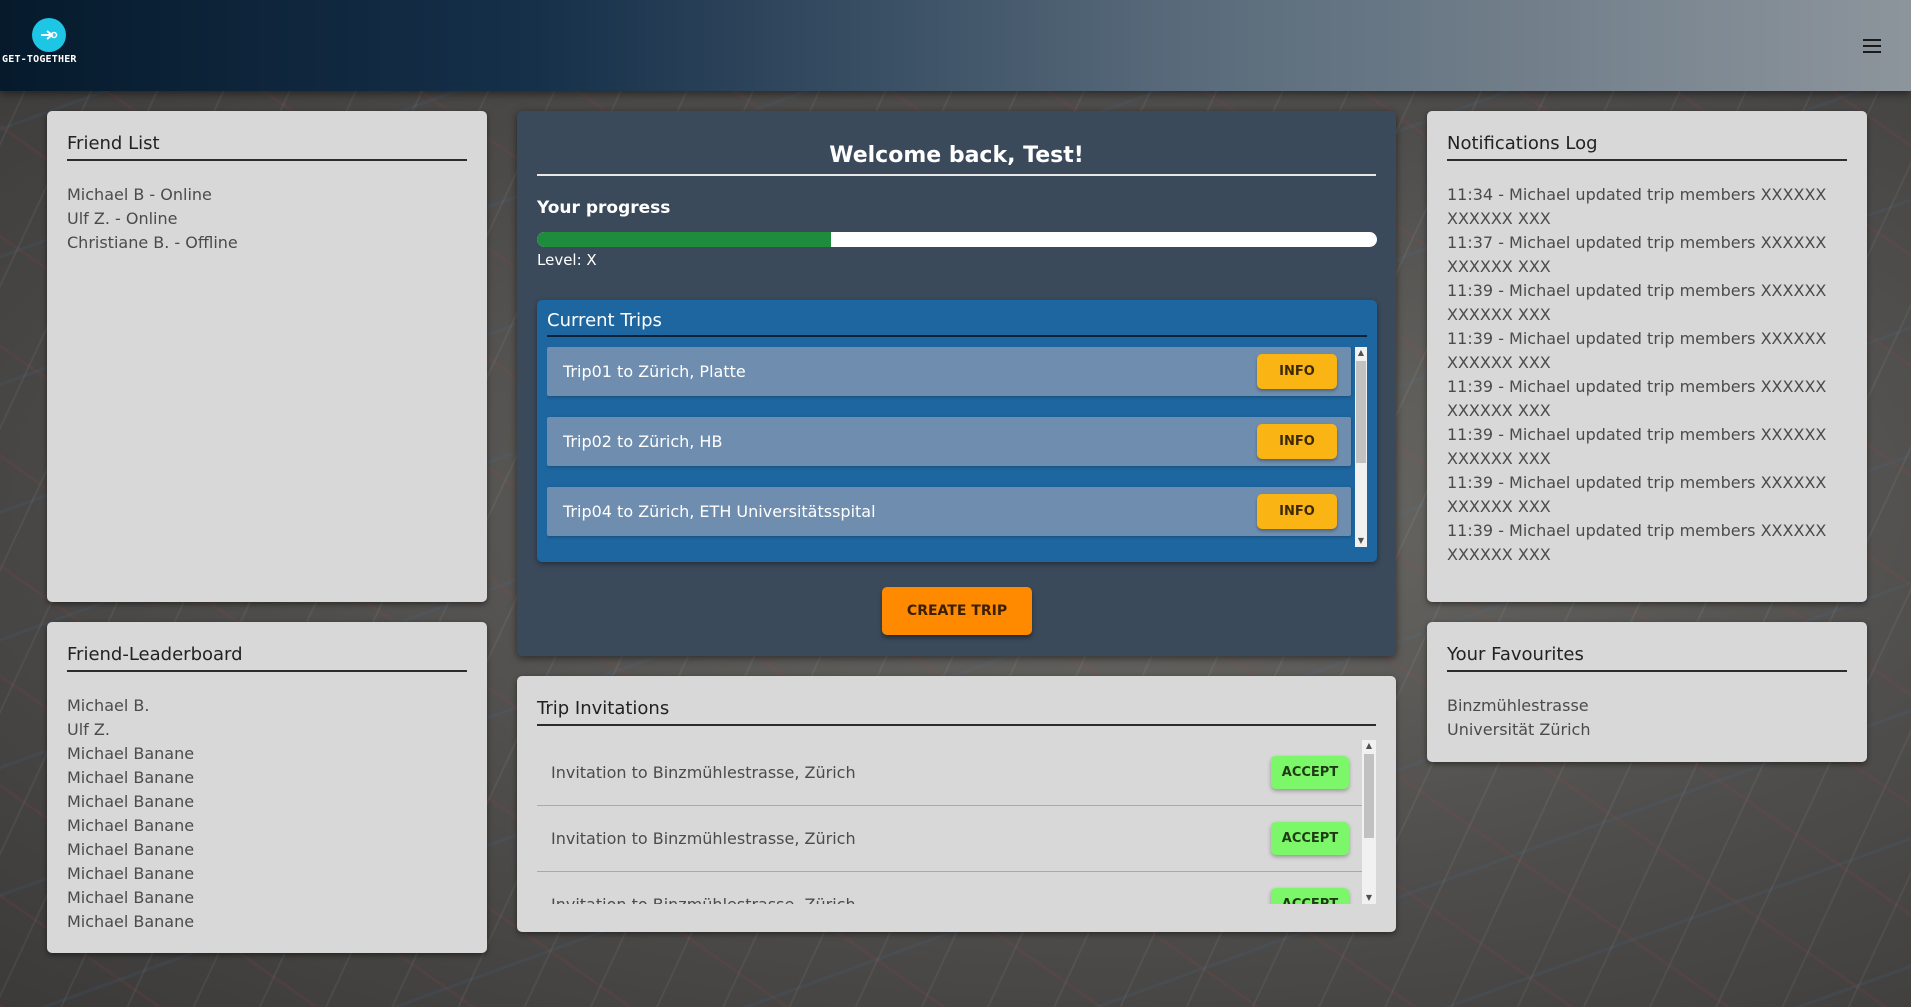 The width and height of the screenshot is (1911, 1007). What do you see at coordinates (1647, 706) in the screenshot?
I see `favourite-item: Binzmühlestrasse` at bounding box center [1647, 706].